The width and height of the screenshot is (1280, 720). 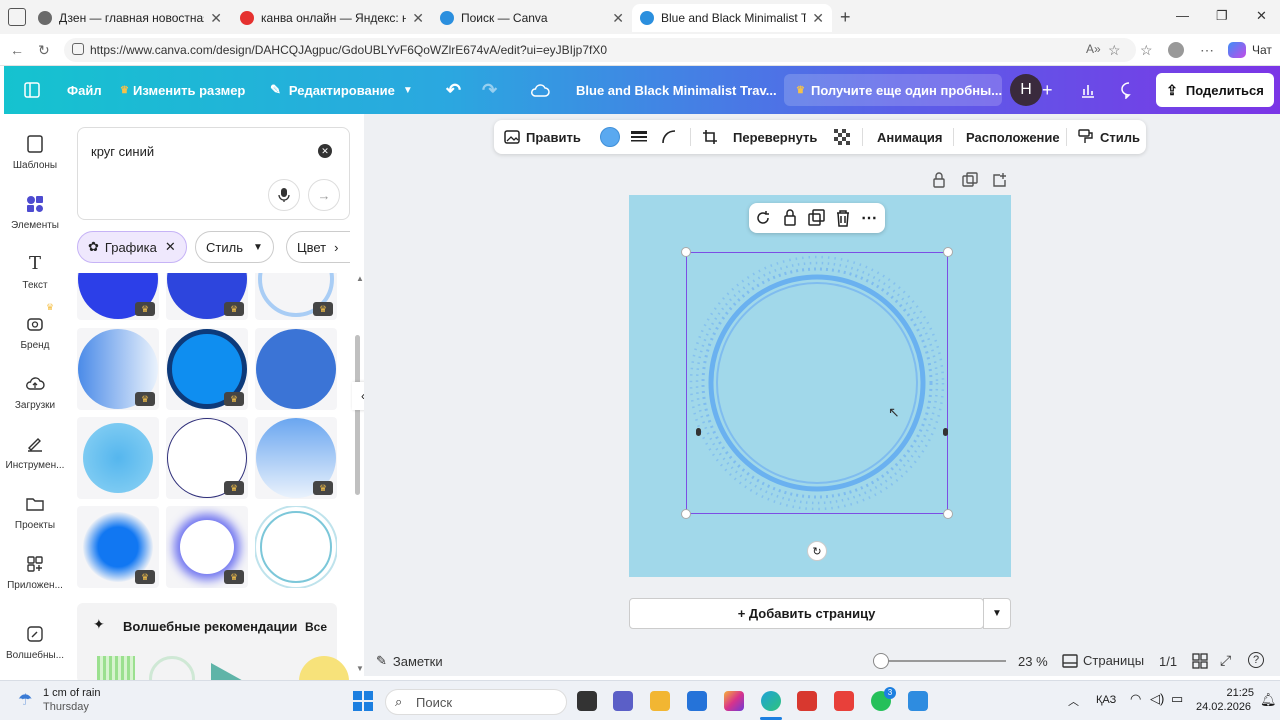 I want to click on zoom-slider, so click(x=940, y=661).